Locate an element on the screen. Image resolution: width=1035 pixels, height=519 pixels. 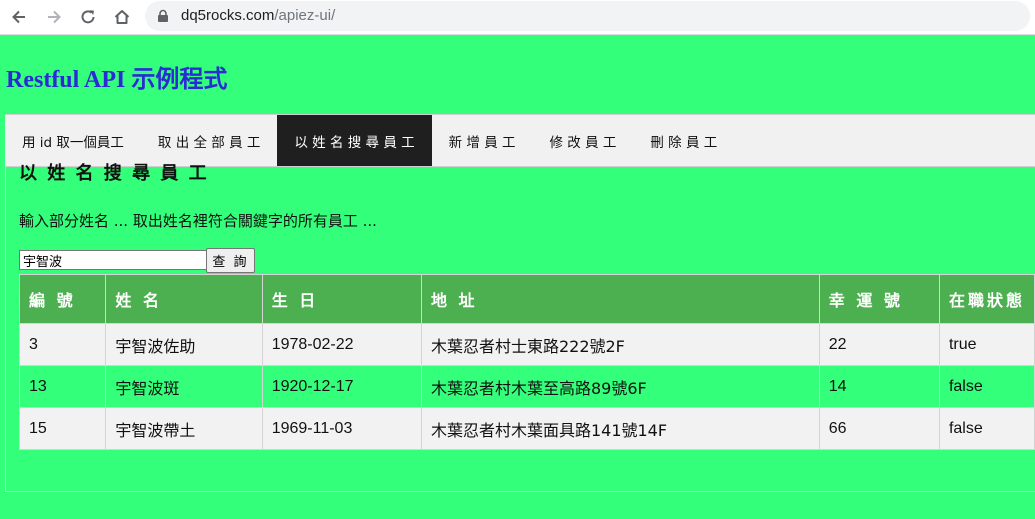
url-domain: dq5rocks.com is located at coordinates (228, 15).